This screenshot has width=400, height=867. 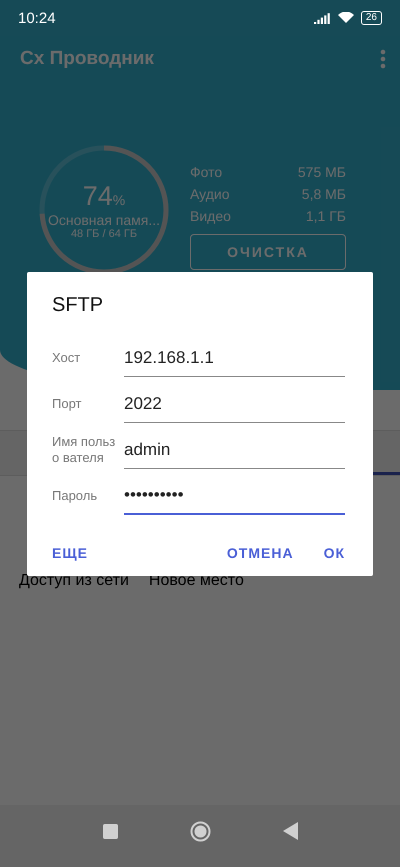 What do you see at coordinates (67, 404) in the screenshot?
I see `field-label: Порт` at bounding box center [67, 404].